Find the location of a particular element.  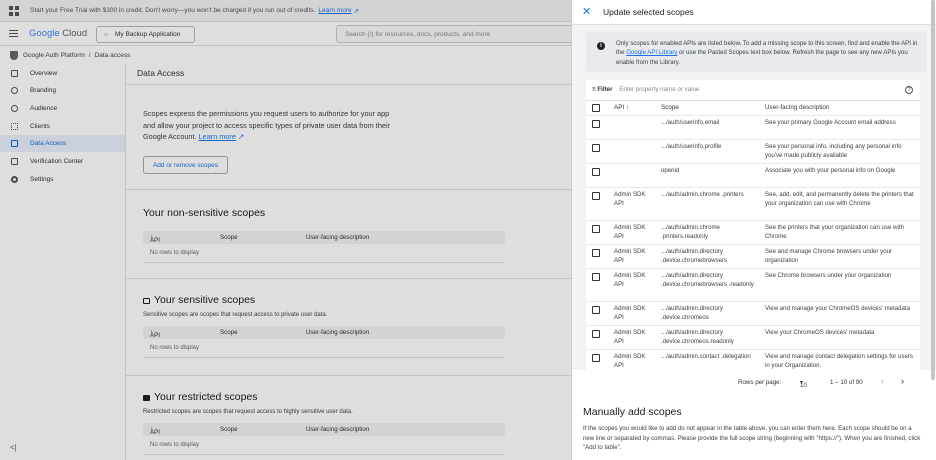

select-all-checkbox is located at coordinates (596, 108).